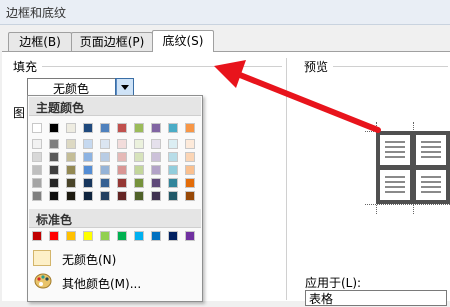 This screenshot has width=450, height=307. What do you see at coordinates (183, 41) in the screenshot?
I see `tab-shading: 底纹(S)` at bounding box center [183, 41].